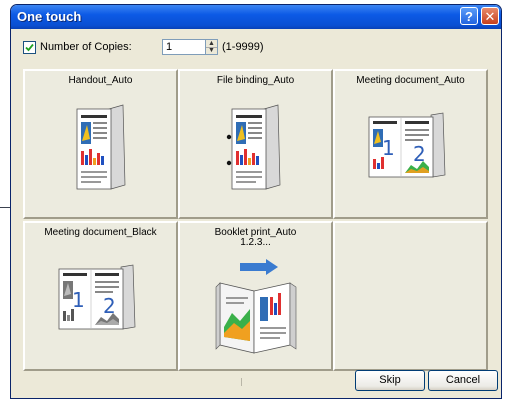 The height and width of the screenshot is (403, 507). I want to click on copies-checkbox, so click(29, 47).